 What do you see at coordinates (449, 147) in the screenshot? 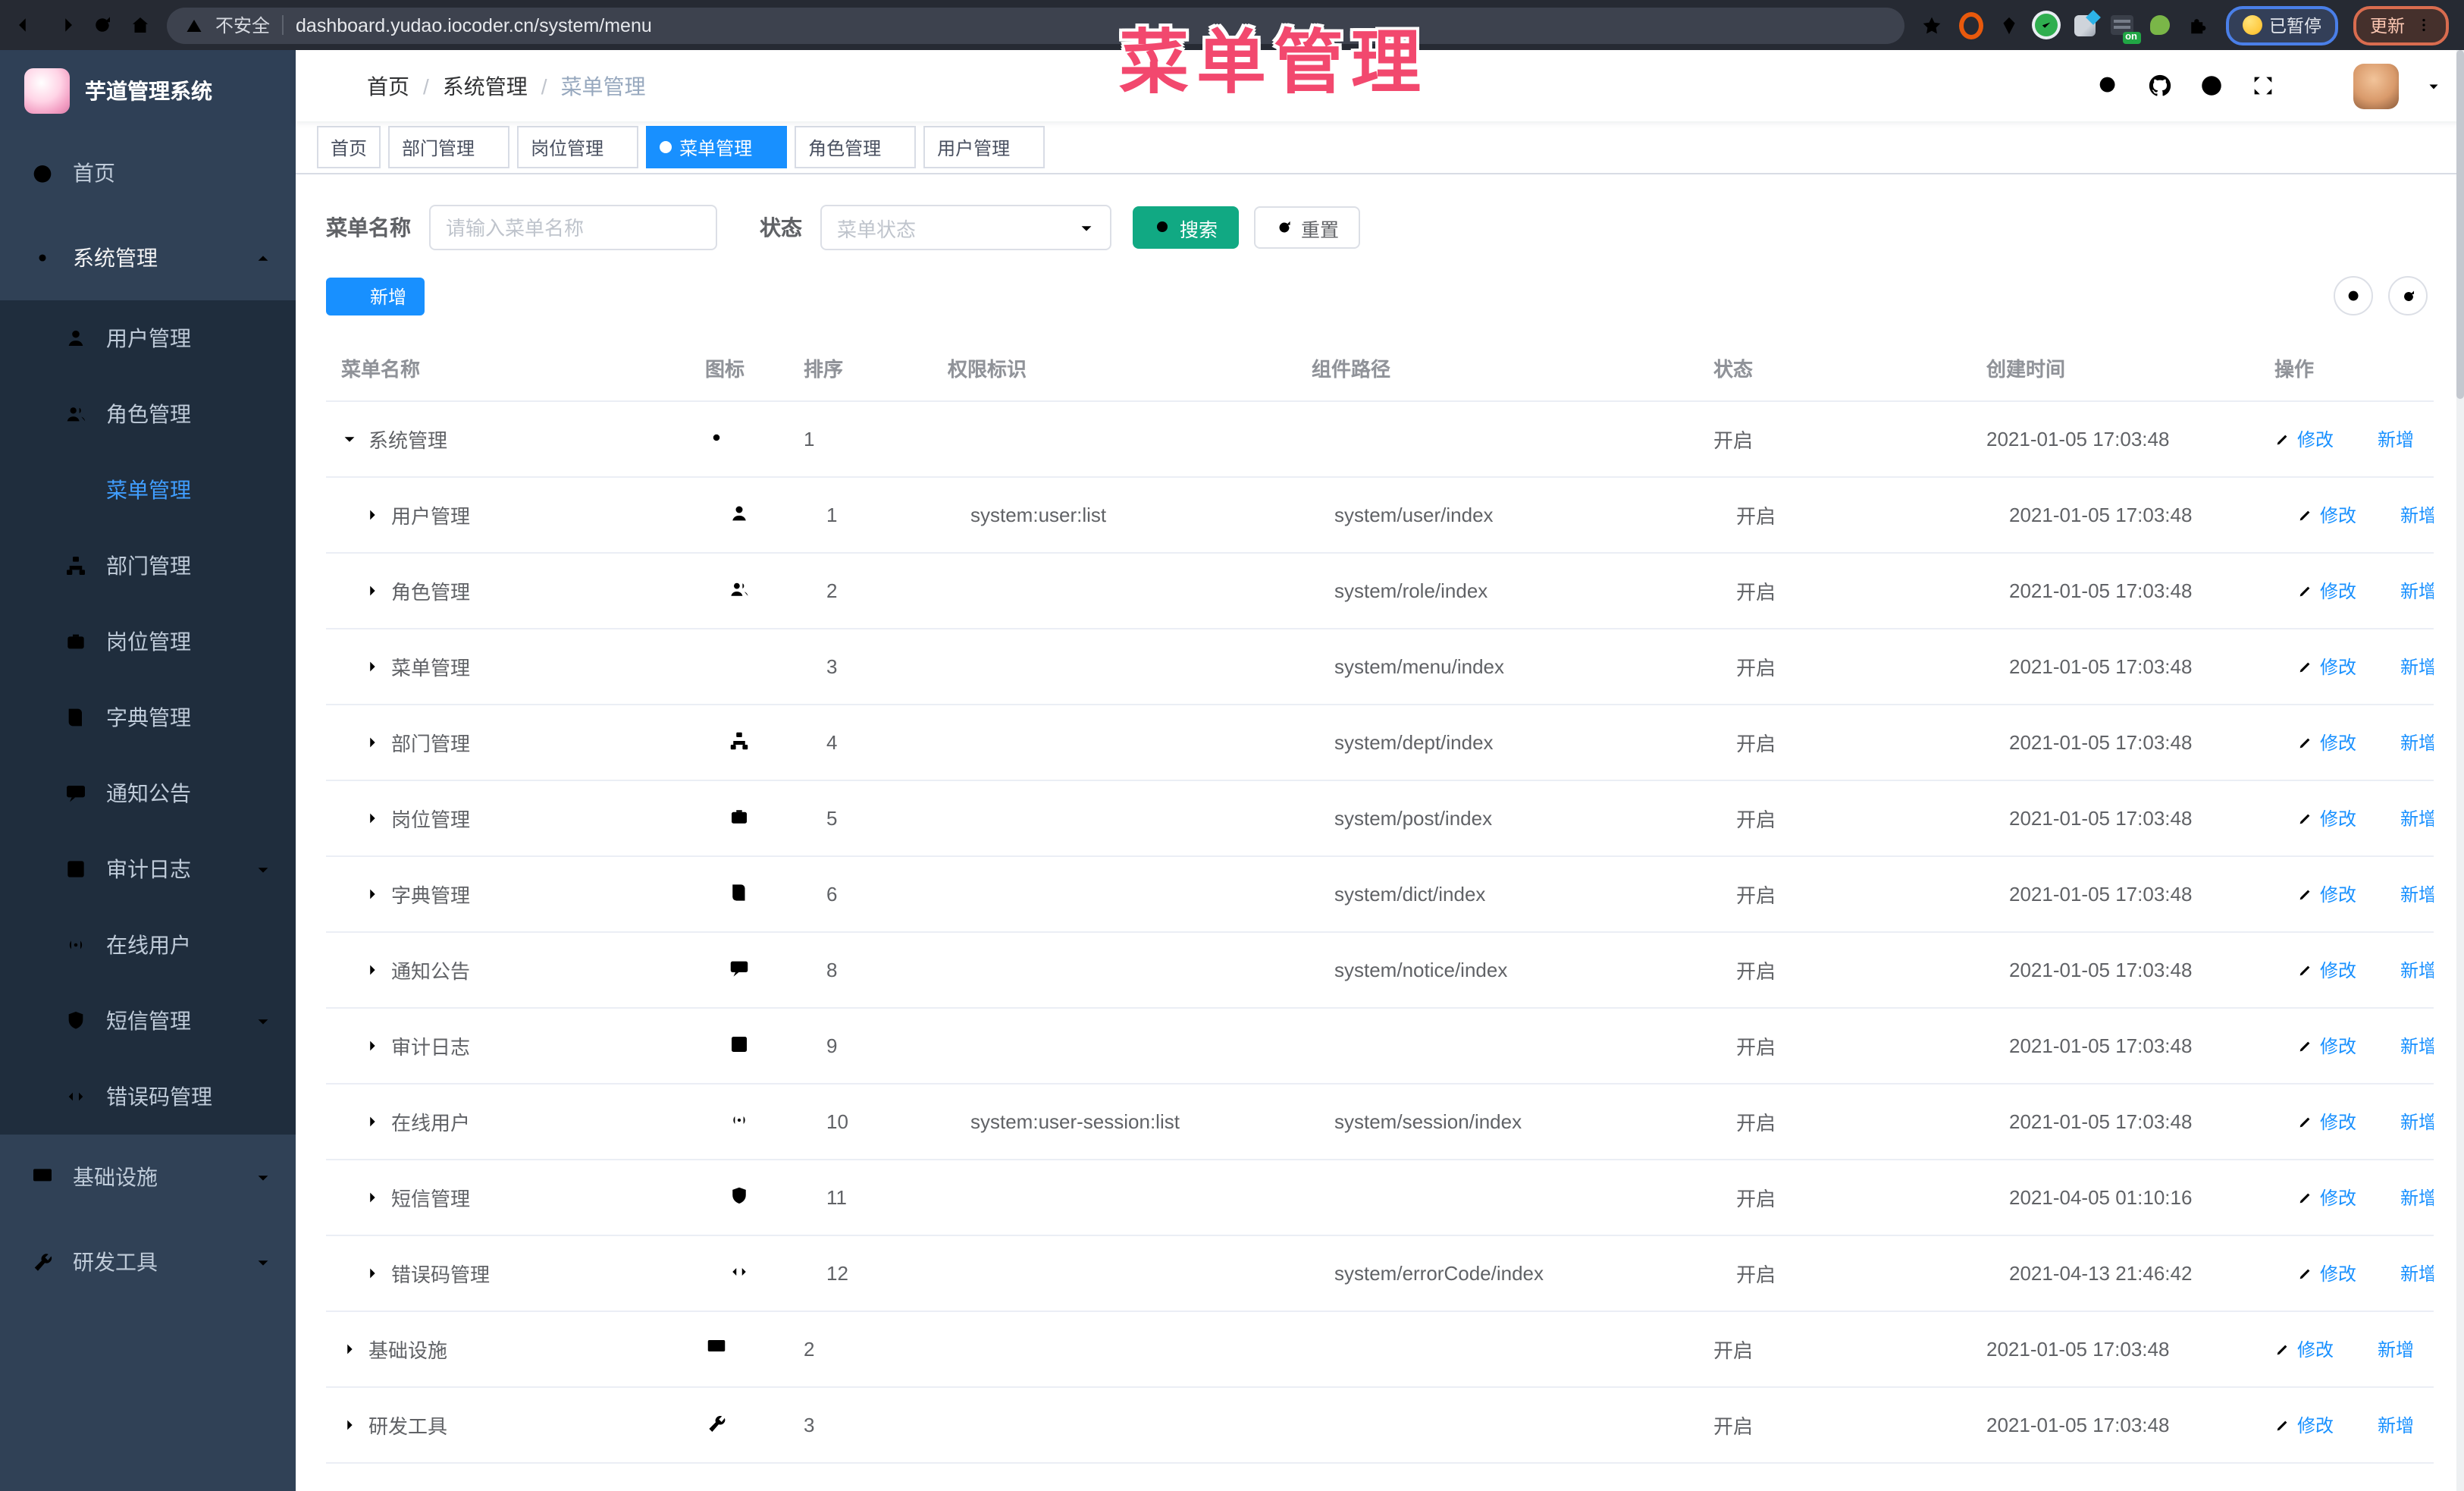
I see `tag-view-tab: 部门管理` at bounding box center [449, 147].